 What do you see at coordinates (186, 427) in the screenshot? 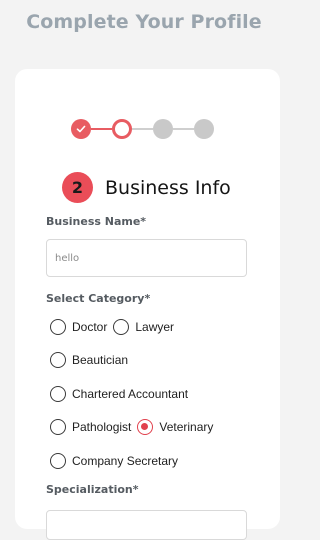
I see `radio-label-veterinary: Veterinary` at bounding box center [186, 427].